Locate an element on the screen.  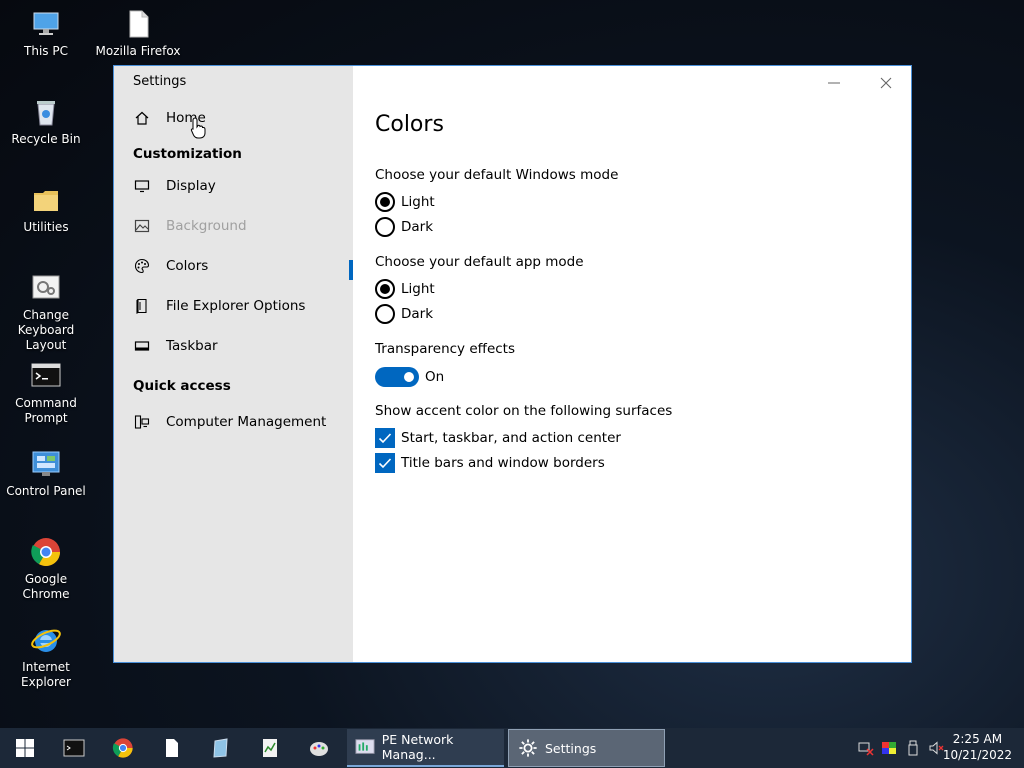
desktop-icon-utilities: Utilities is located at coordinates (46, 209).